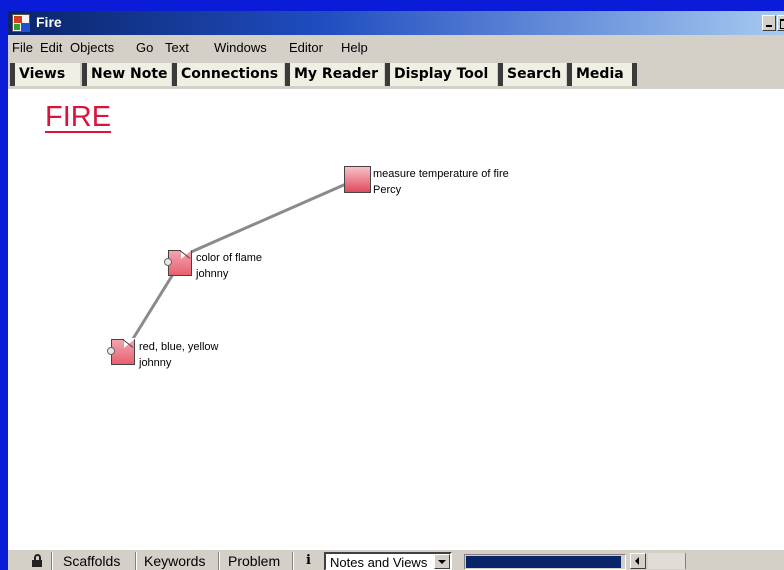 This screenshot has width=784, height=570. What do you see at coordinates (442, 561) in the screenshot?
I see `dropdown-arrow-icon` at bounding box center [442, 561].